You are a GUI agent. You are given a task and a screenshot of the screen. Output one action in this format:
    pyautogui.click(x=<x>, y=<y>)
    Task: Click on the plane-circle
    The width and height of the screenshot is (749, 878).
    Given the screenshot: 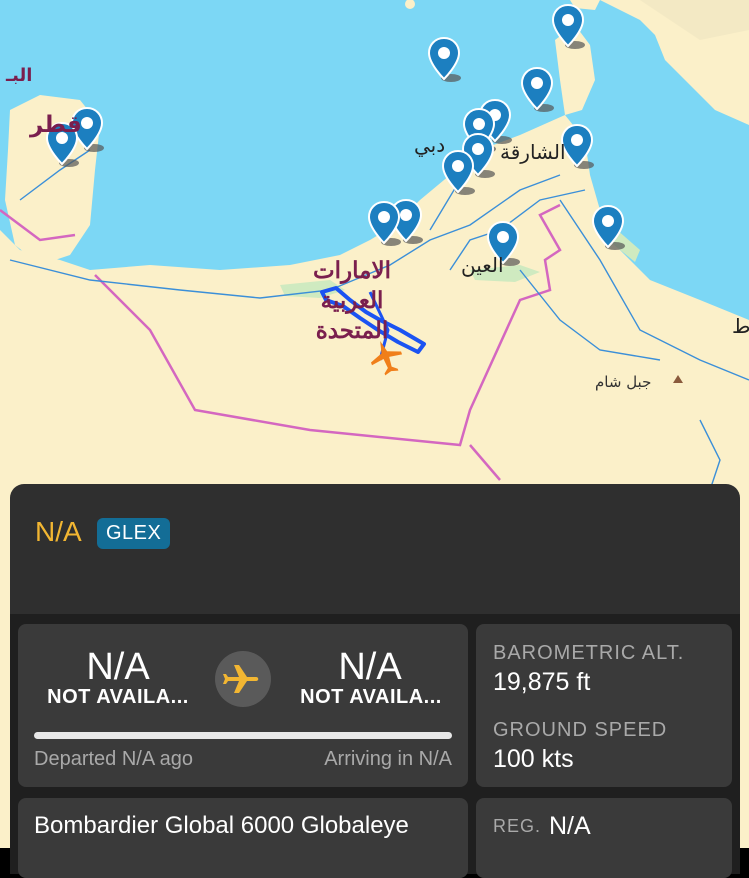 What is the action you would take?
    pyautogui.click(x=243, y=679)
    